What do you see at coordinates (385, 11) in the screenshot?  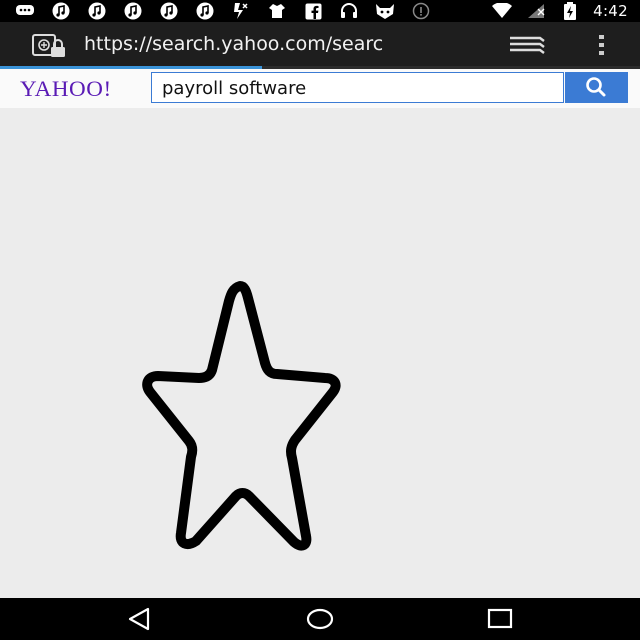 I see `cat-icon` at bounding box center [385, 11].